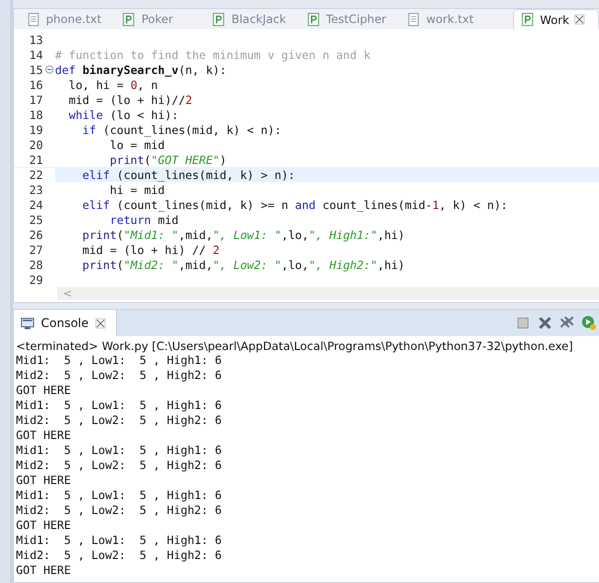  I want to click on code-line: def binarySearch_v(n, k):, so click(140, 69).